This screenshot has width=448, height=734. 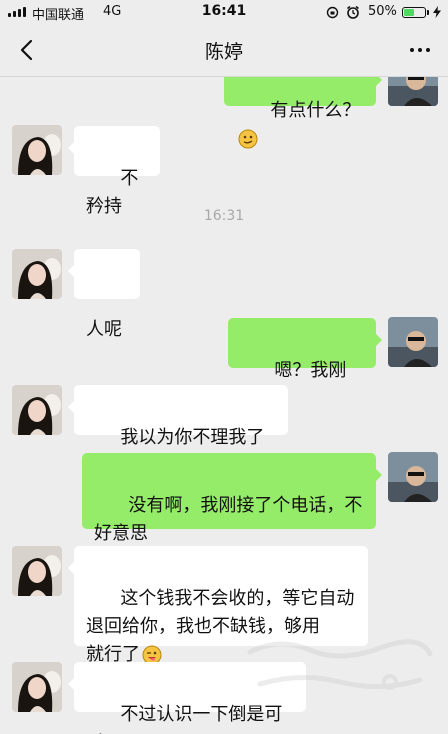 I want to click on watermark-logo, so click(x=340, y=664).